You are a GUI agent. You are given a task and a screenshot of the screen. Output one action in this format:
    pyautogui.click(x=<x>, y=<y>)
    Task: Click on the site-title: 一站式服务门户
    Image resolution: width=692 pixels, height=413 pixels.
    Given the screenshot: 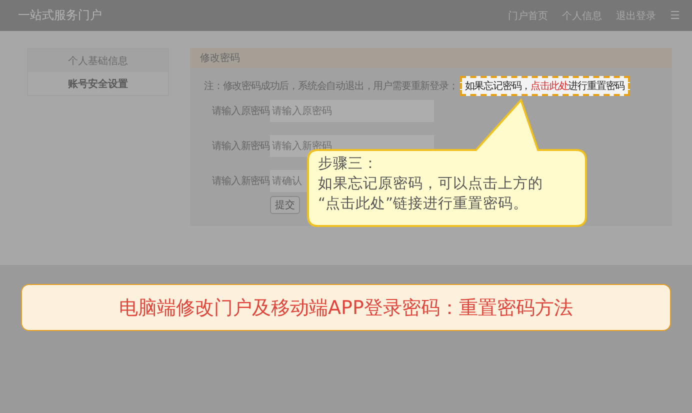 What is the action you would take?
    pyautogui.click(x=60, y=15)
    